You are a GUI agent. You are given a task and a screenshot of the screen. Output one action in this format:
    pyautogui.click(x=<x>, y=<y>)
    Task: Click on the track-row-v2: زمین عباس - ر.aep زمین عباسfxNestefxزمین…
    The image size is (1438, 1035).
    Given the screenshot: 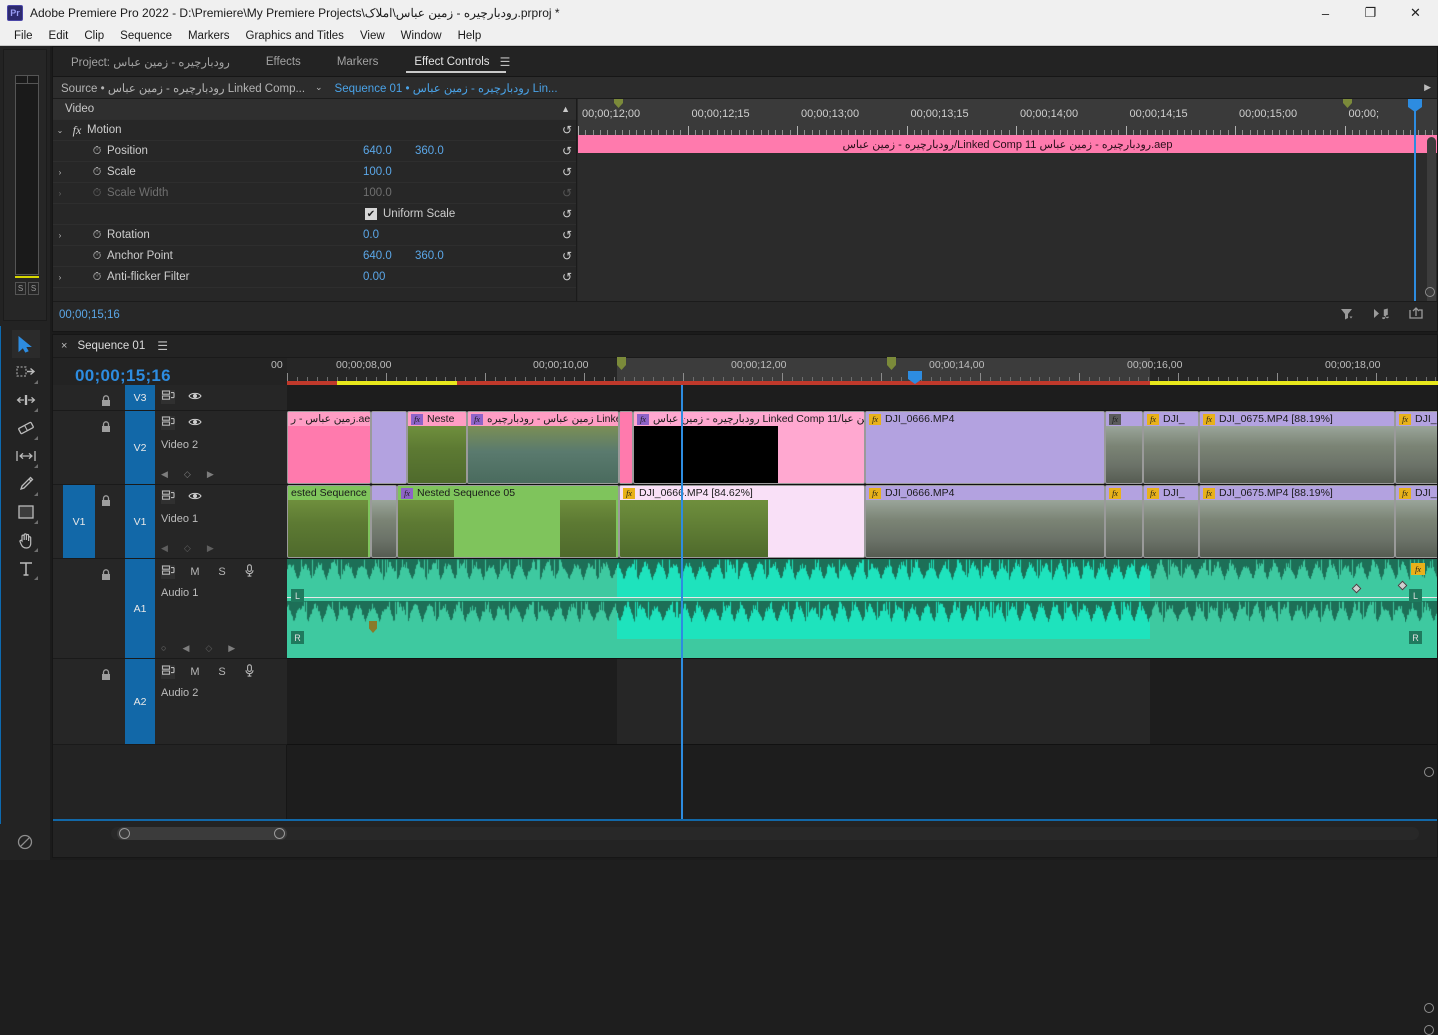 What is the action you would take?
    pyautogui.click(x=862, y=448)
    